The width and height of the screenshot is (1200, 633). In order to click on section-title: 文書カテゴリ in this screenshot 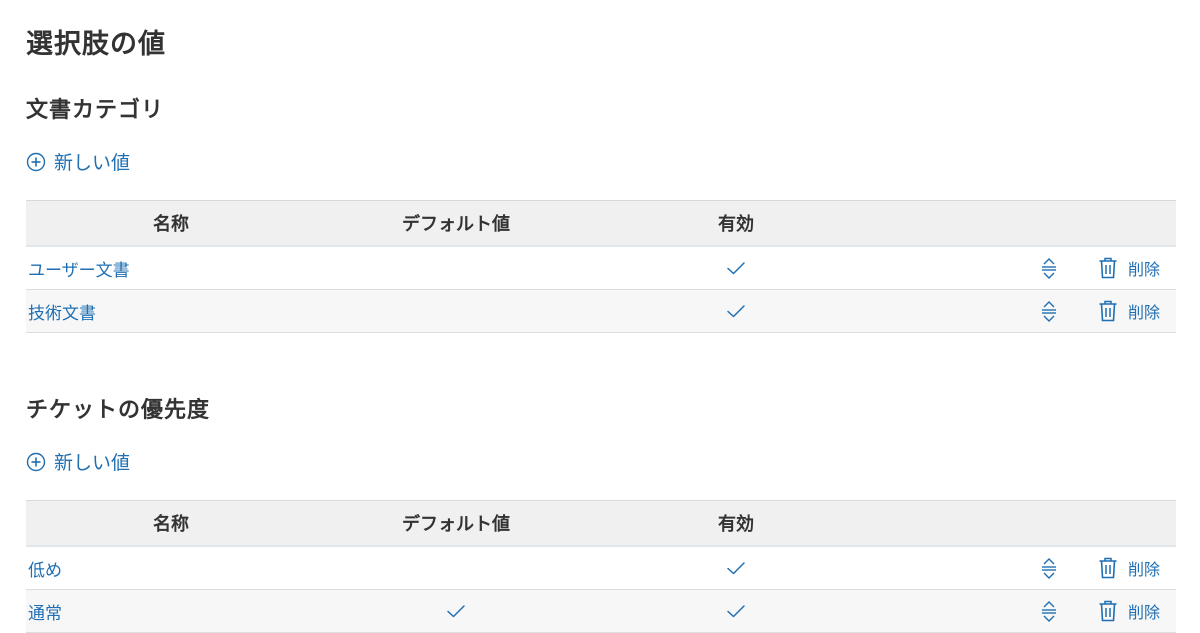, I will do `click(95, 110)`.